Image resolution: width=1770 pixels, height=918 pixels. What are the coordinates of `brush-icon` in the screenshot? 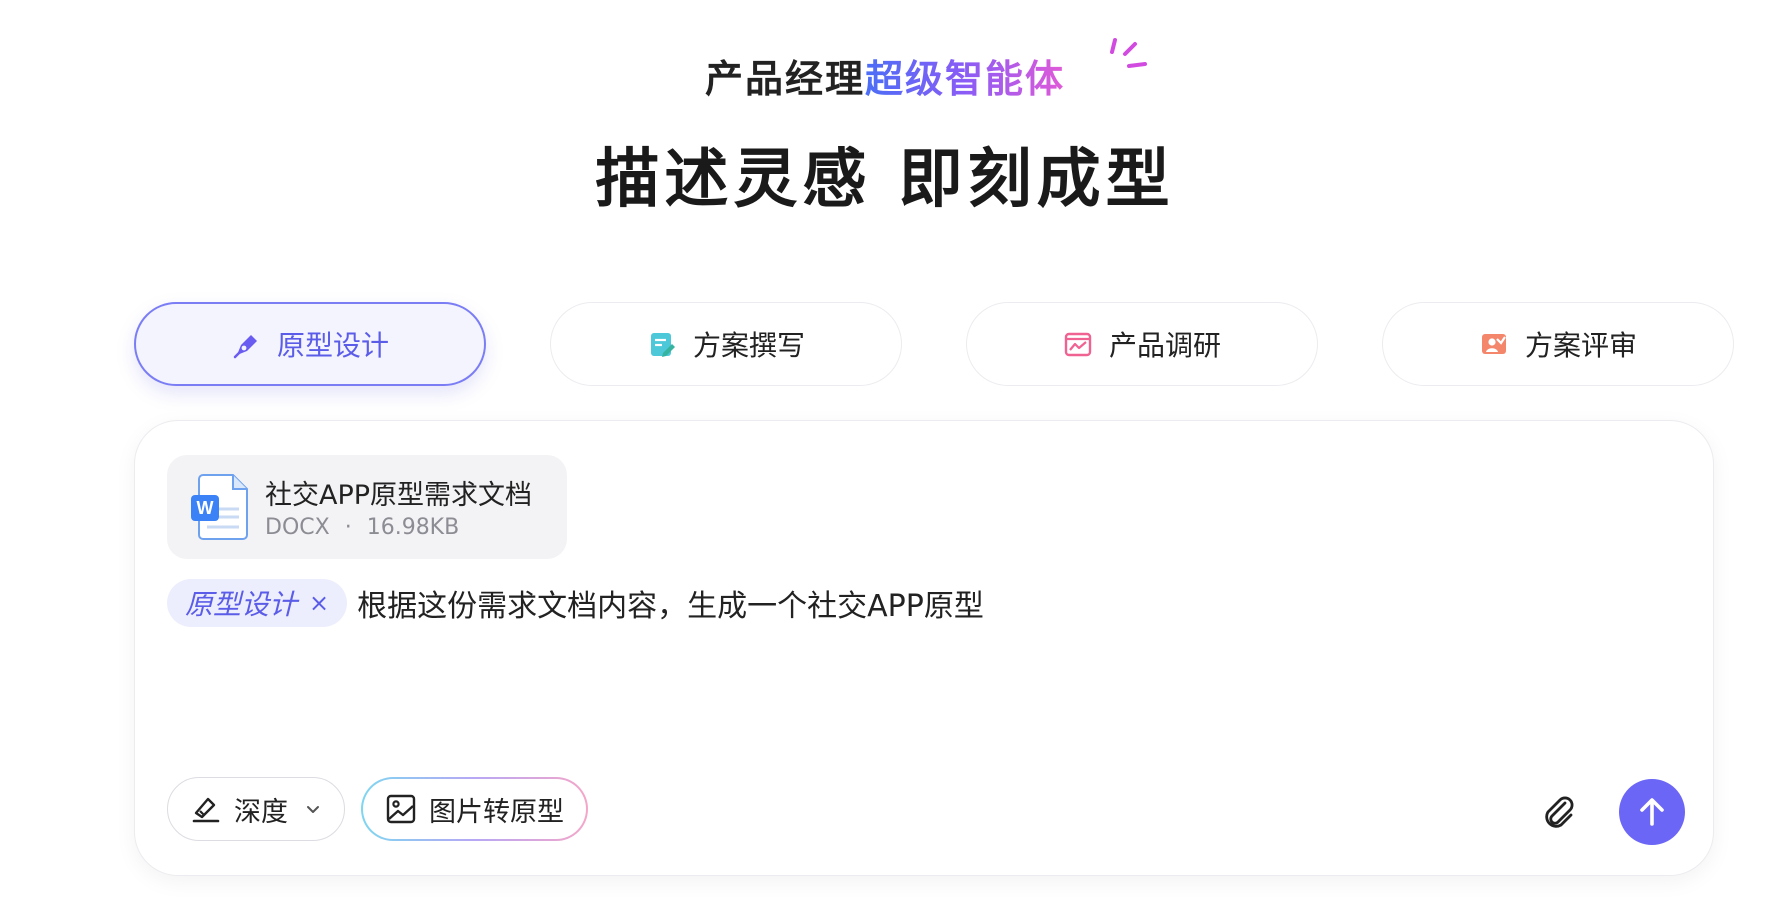 It's located at (206, 810).